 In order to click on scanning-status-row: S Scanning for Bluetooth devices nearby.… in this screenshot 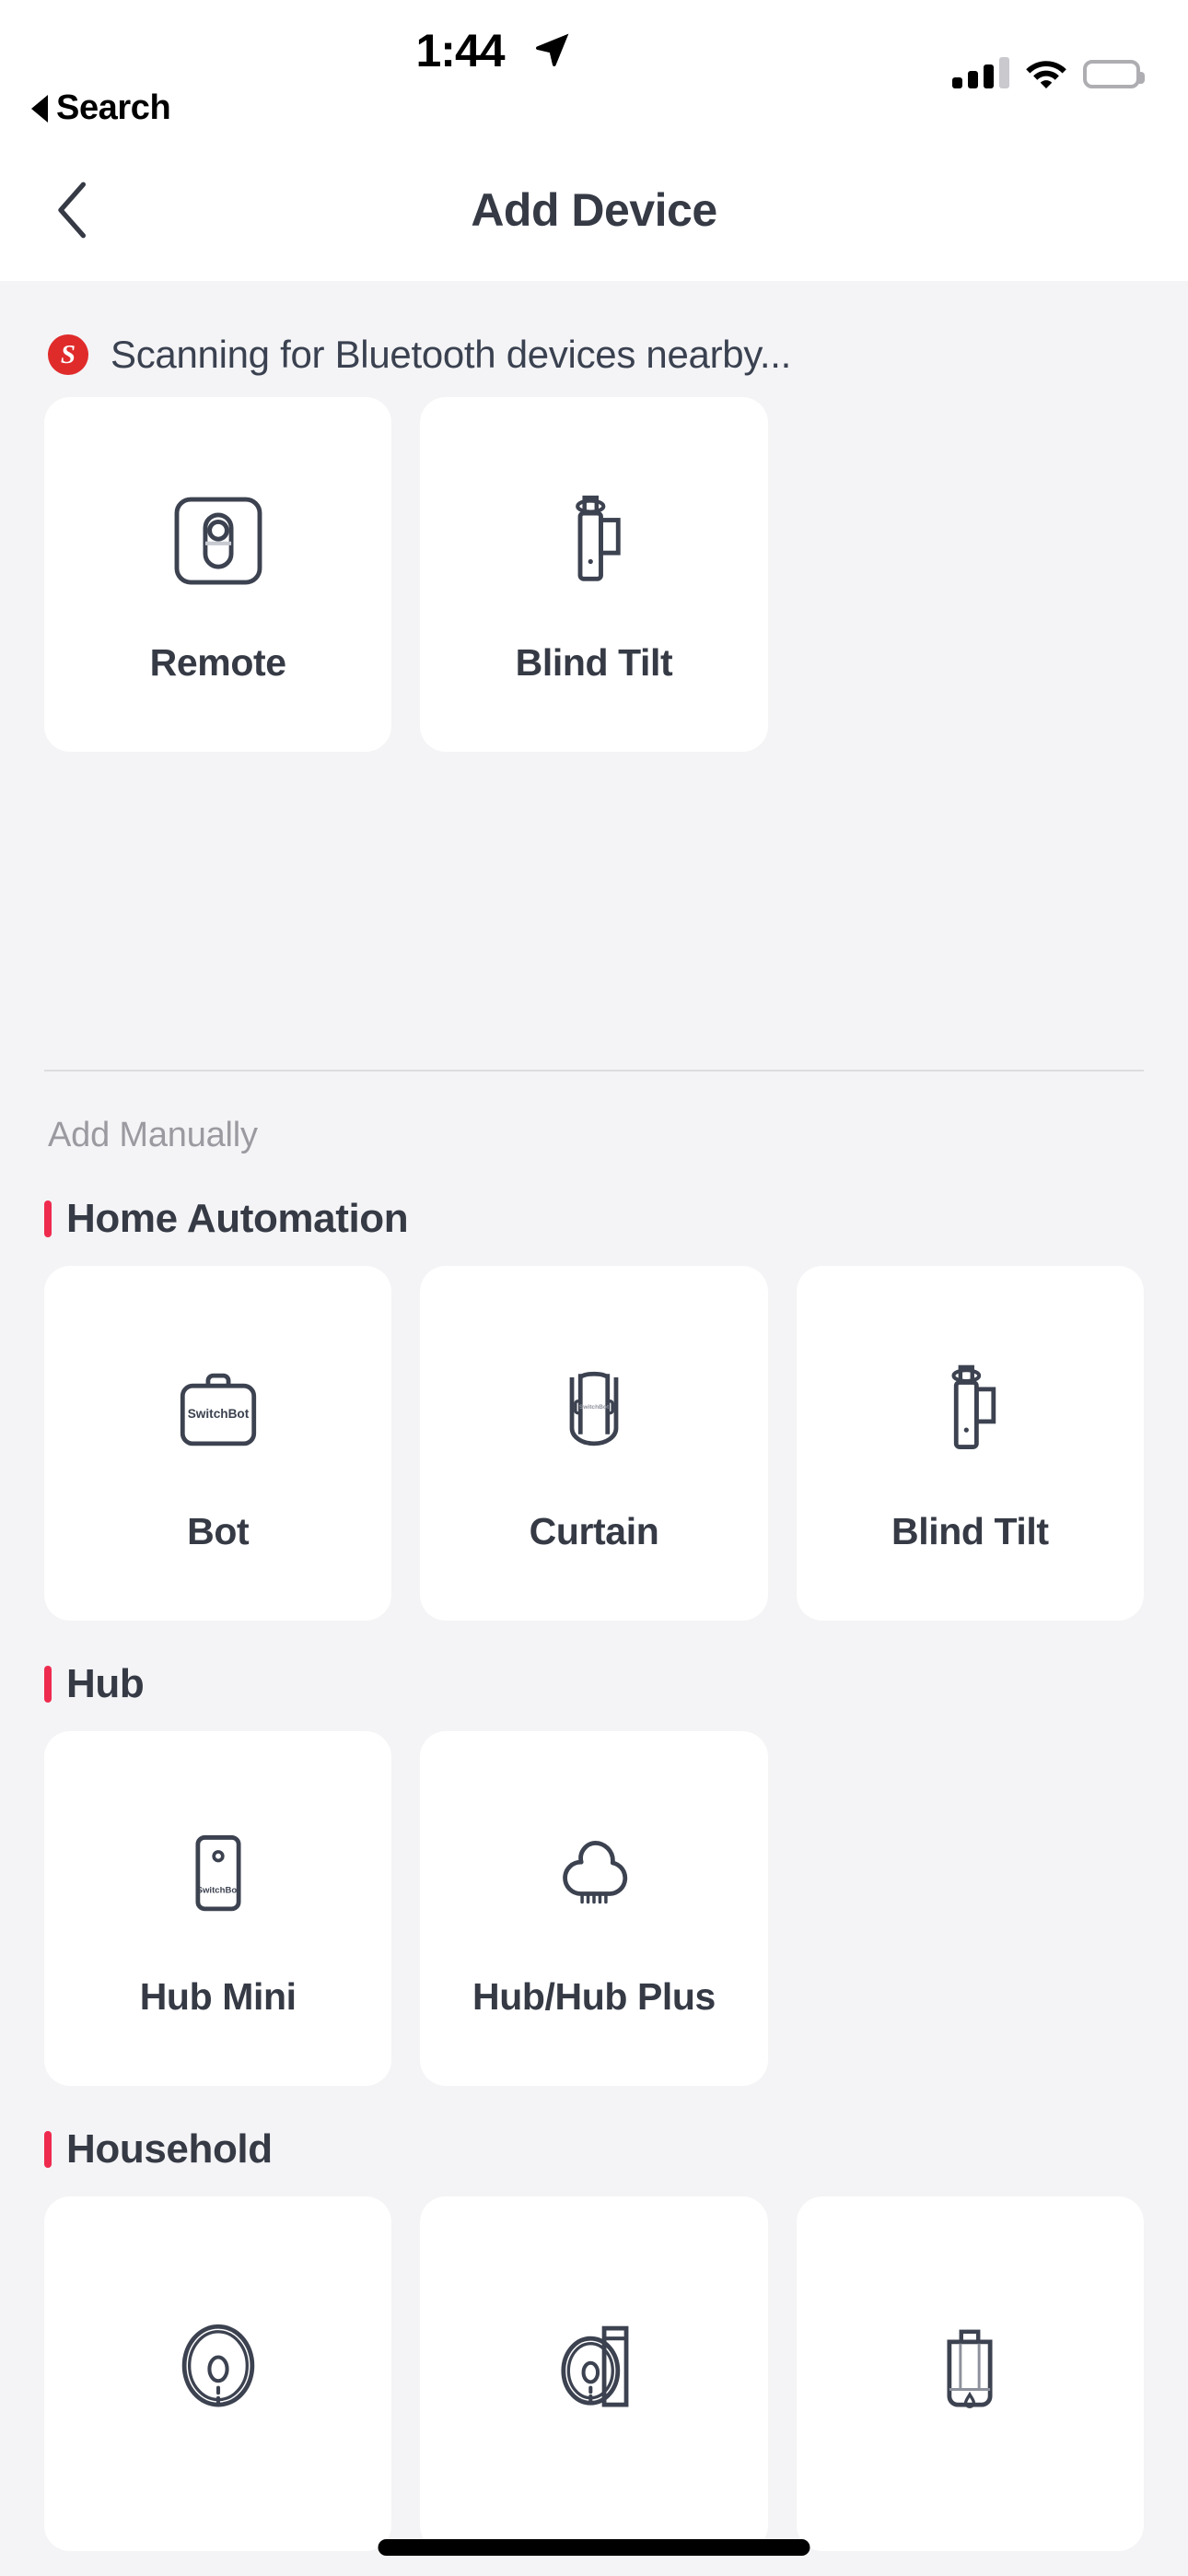, I will do `click(594, 339)`.